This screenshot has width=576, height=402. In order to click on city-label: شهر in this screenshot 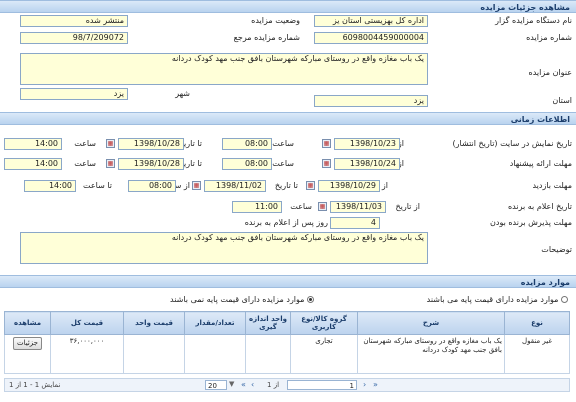, I will do `click(182, 93)`.